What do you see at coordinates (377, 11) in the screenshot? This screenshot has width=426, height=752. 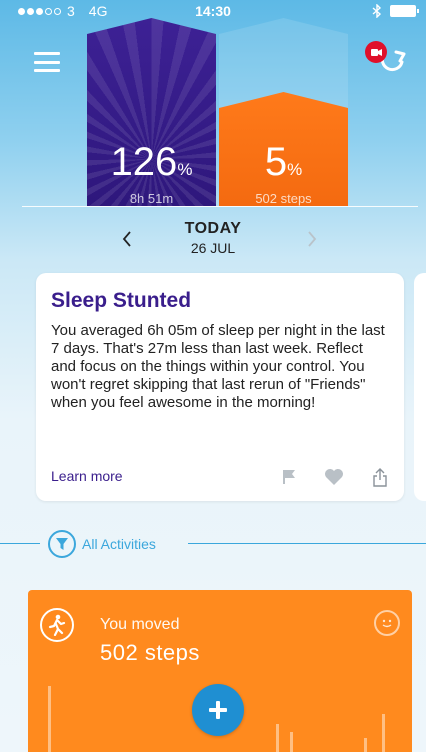 I see `bluetooth-icon` at bounding box center [377, 11].